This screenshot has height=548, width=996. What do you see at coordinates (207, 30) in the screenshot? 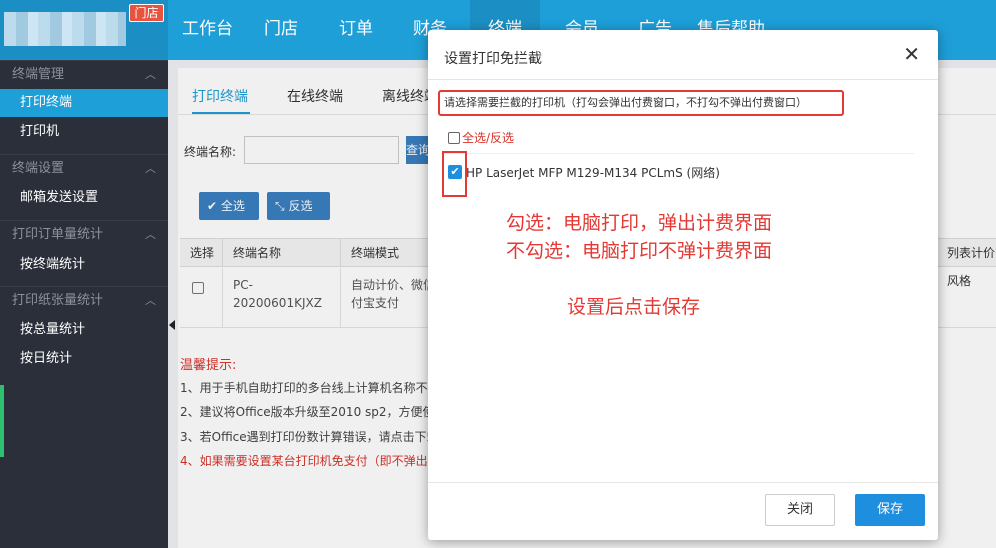
I see `nav-workbench: 工作台` at bounding box center [207, 30].